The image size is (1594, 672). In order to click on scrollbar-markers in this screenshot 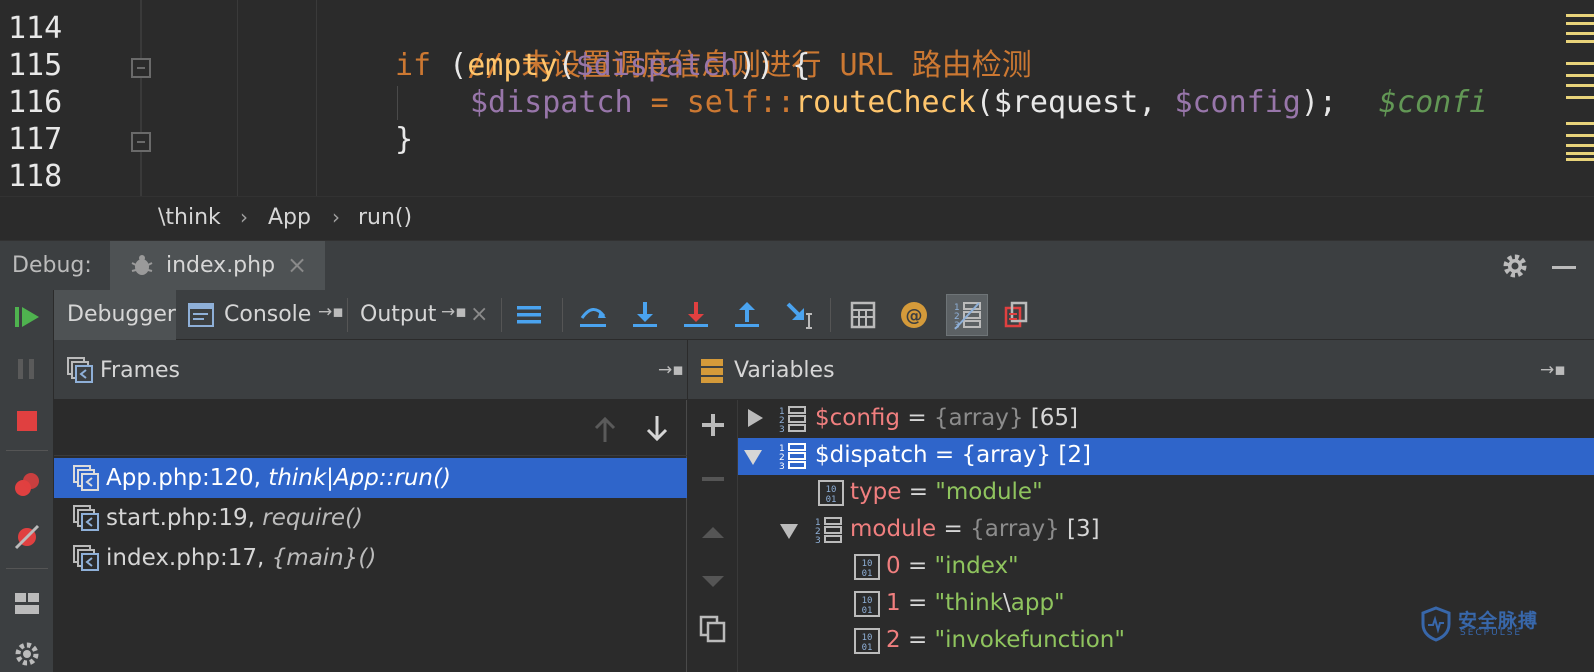, I will do `click(1580, 98)`.